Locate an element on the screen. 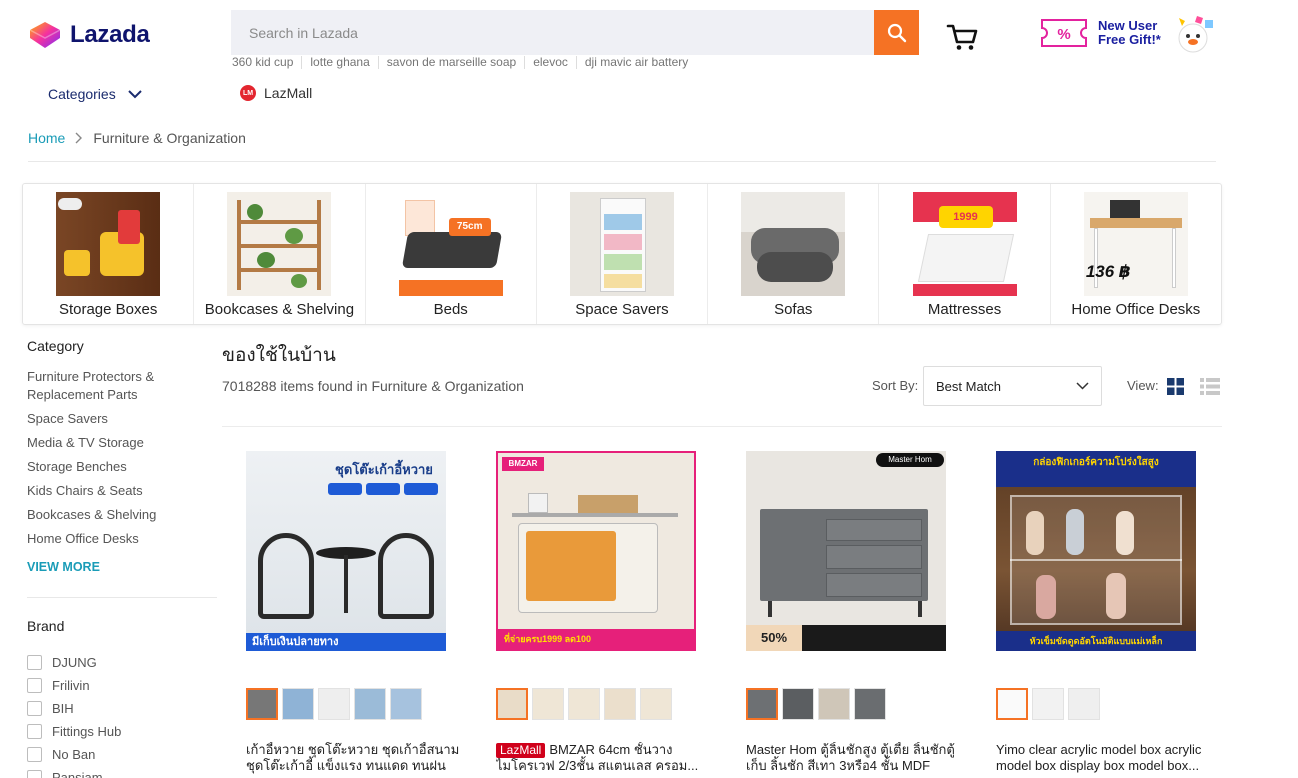 This screenshot has width=1298, height=778. categories-dropdown: Categories is located at coordinates (95, 94).